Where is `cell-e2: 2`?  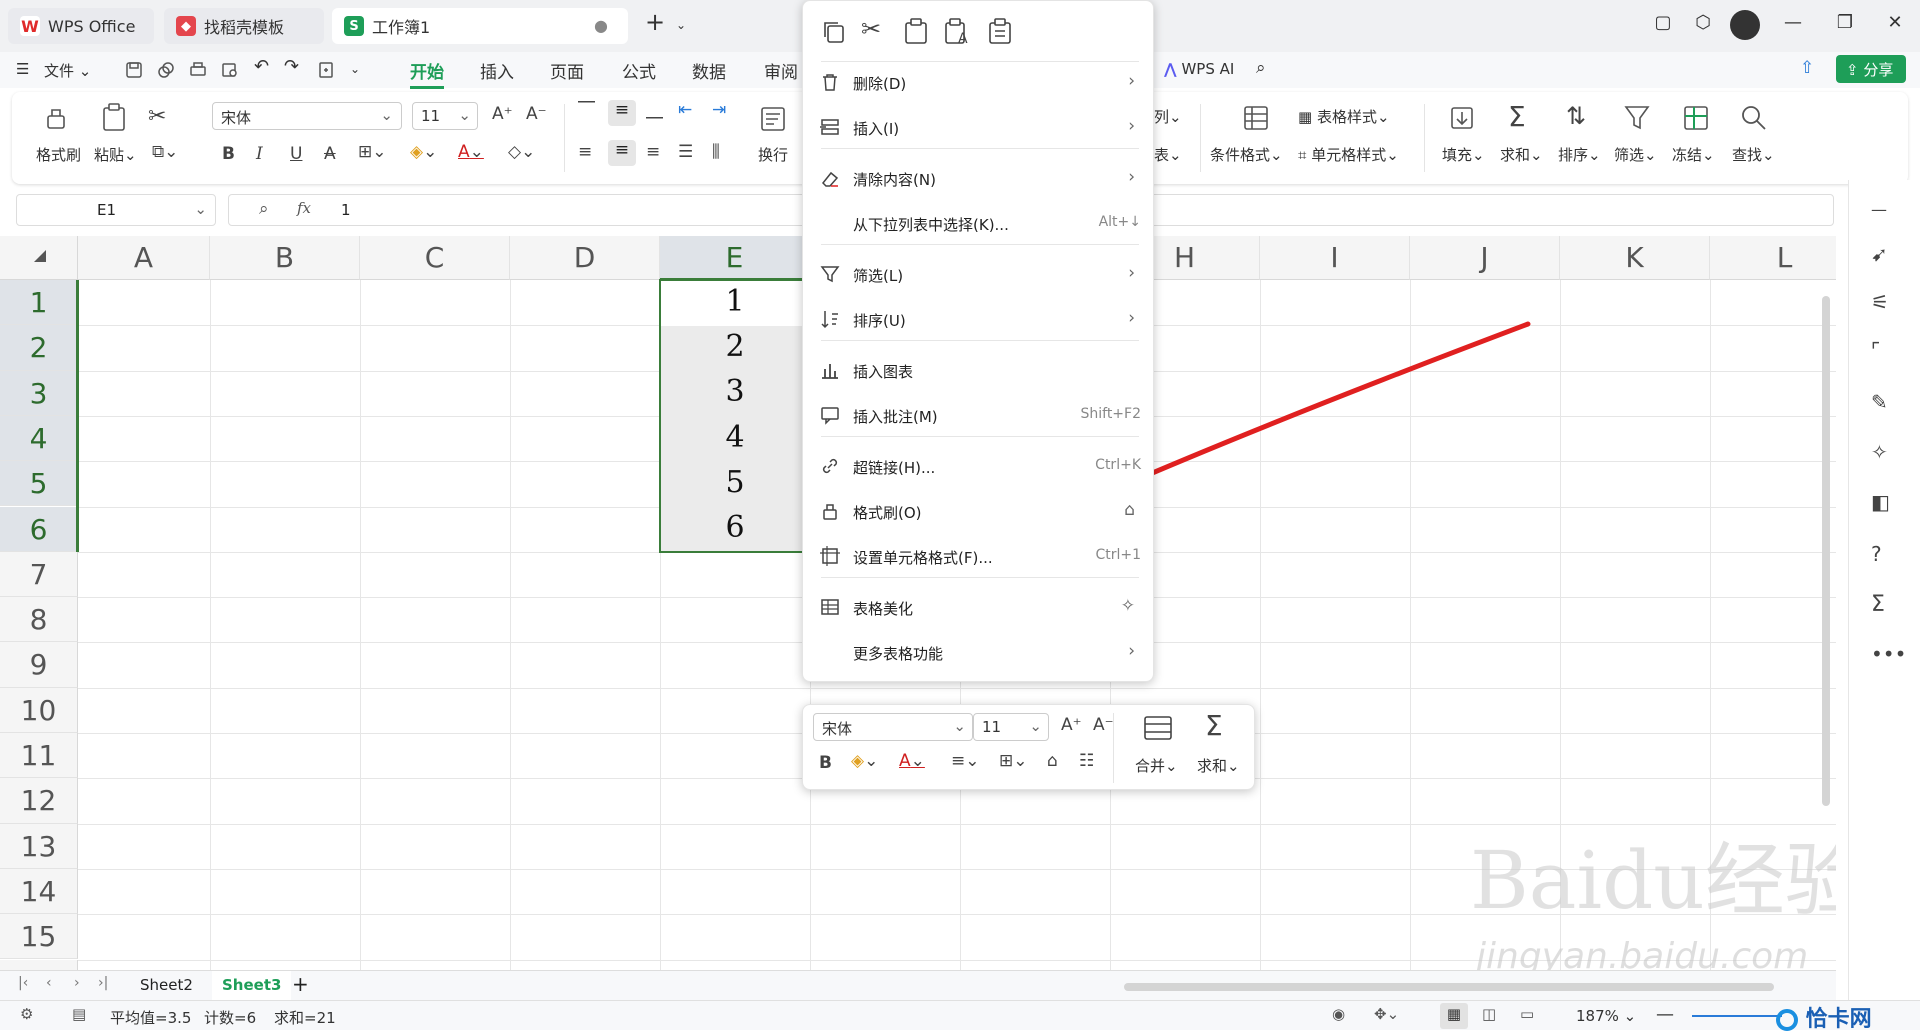 cell-e2: 2 is located at coordinates (735, 346).